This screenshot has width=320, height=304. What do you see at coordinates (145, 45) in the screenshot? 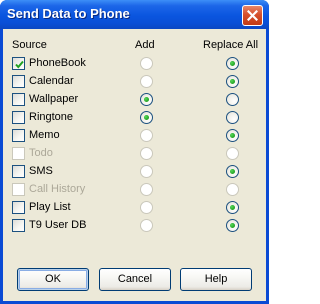
I see `add-column-header: Add` at bounding box center [145, 45].